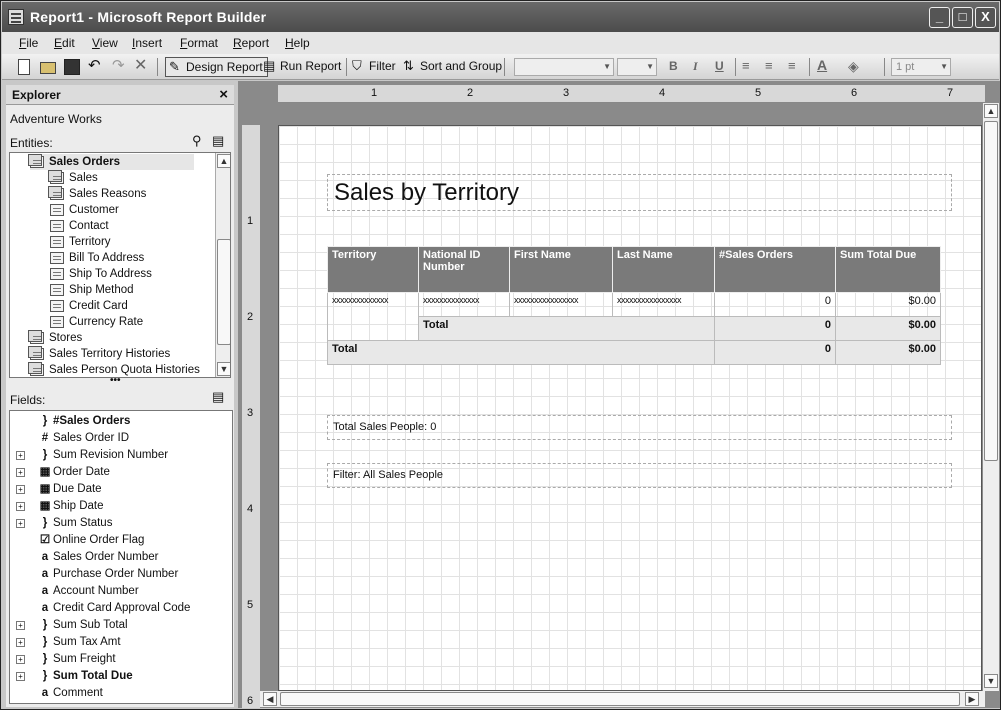  Describe the element at coordinates (719, 66) in the screenshot. I see `underline-button: U` at that location.